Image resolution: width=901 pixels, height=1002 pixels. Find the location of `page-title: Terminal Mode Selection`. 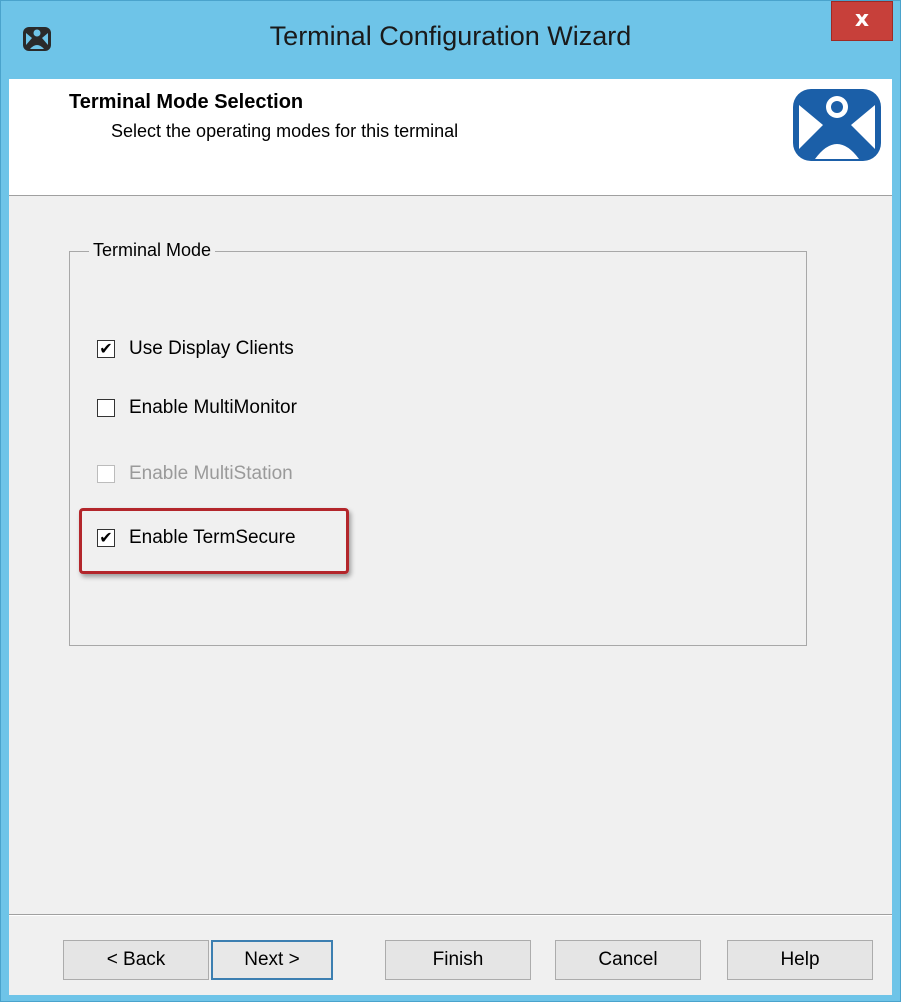

page-title: Terminal Mode Selection is located at coordinates (186, 102).